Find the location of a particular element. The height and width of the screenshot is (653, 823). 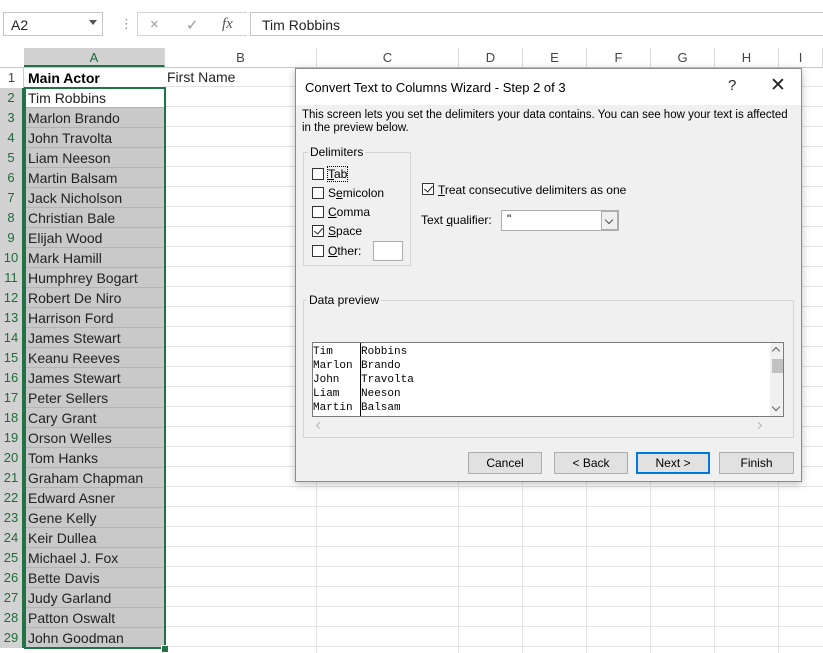

cell-b1: First Name is located at coordinates (201, 77).